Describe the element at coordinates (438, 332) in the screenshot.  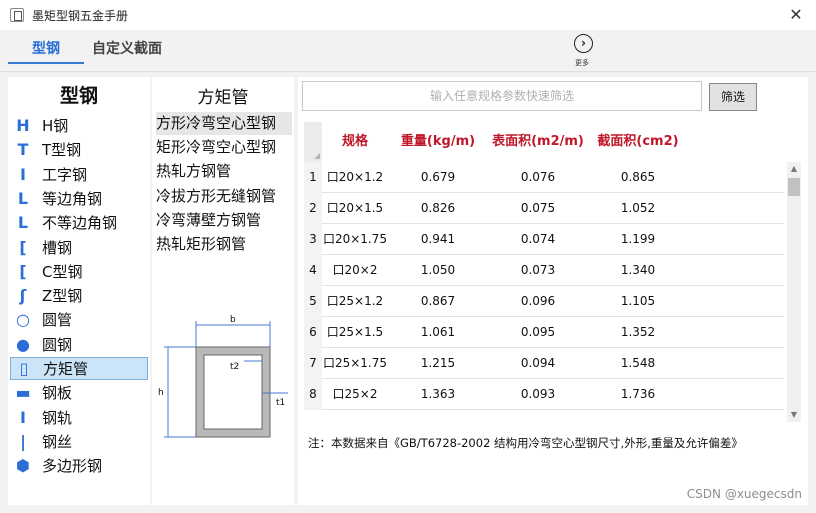
I see `cell-weight: 1.061` at that location.